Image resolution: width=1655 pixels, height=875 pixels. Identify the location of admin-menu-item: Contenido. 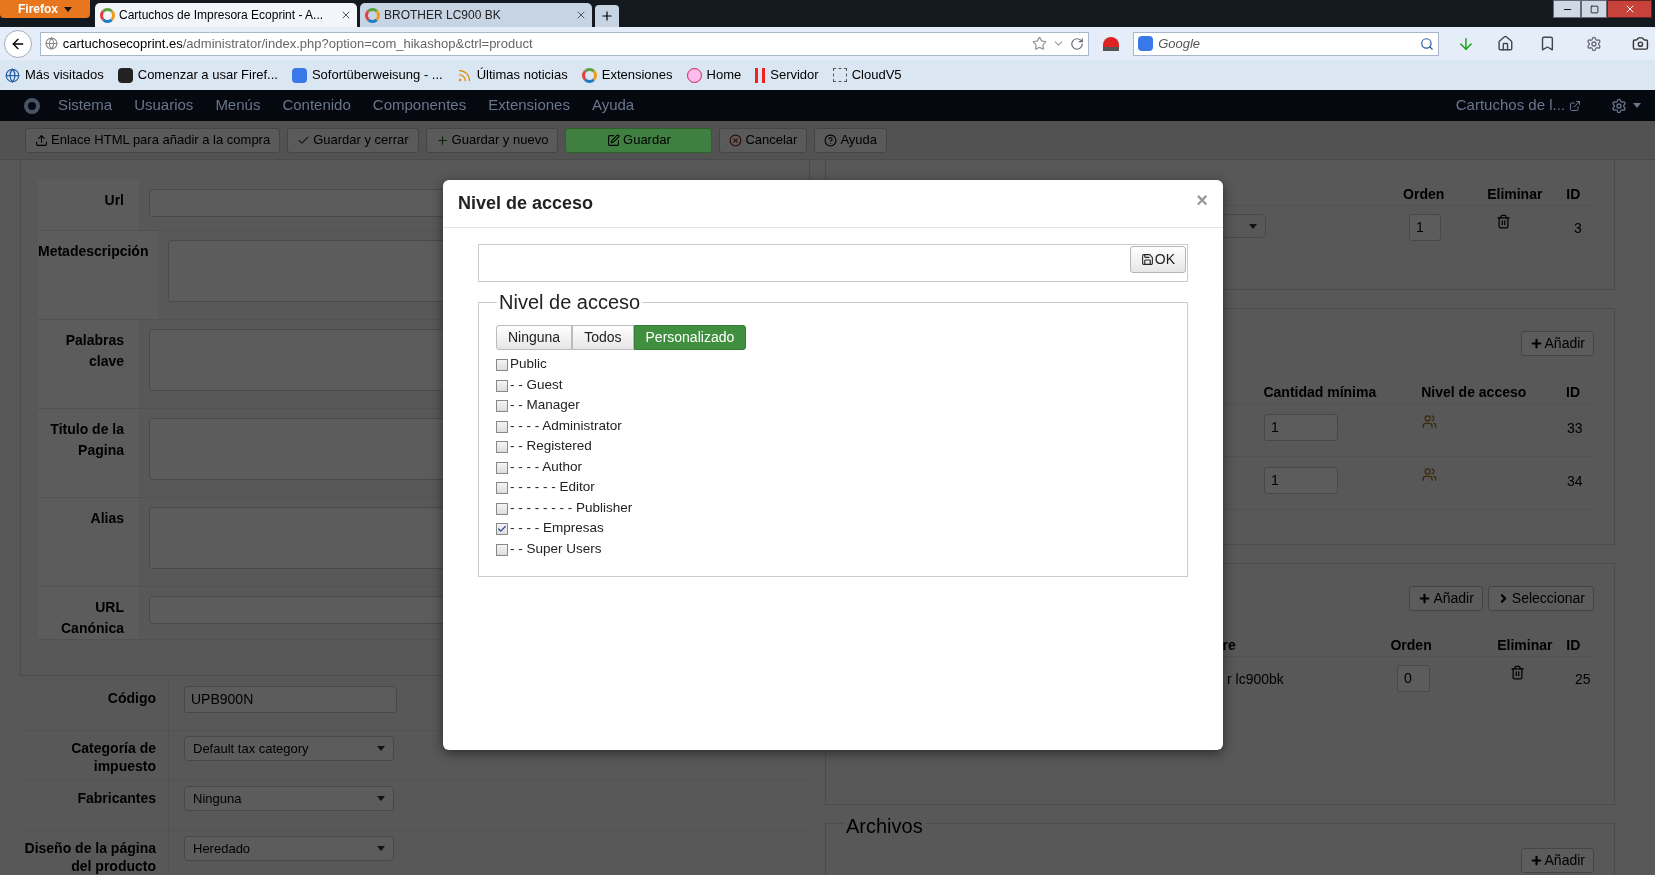
(316, 105).